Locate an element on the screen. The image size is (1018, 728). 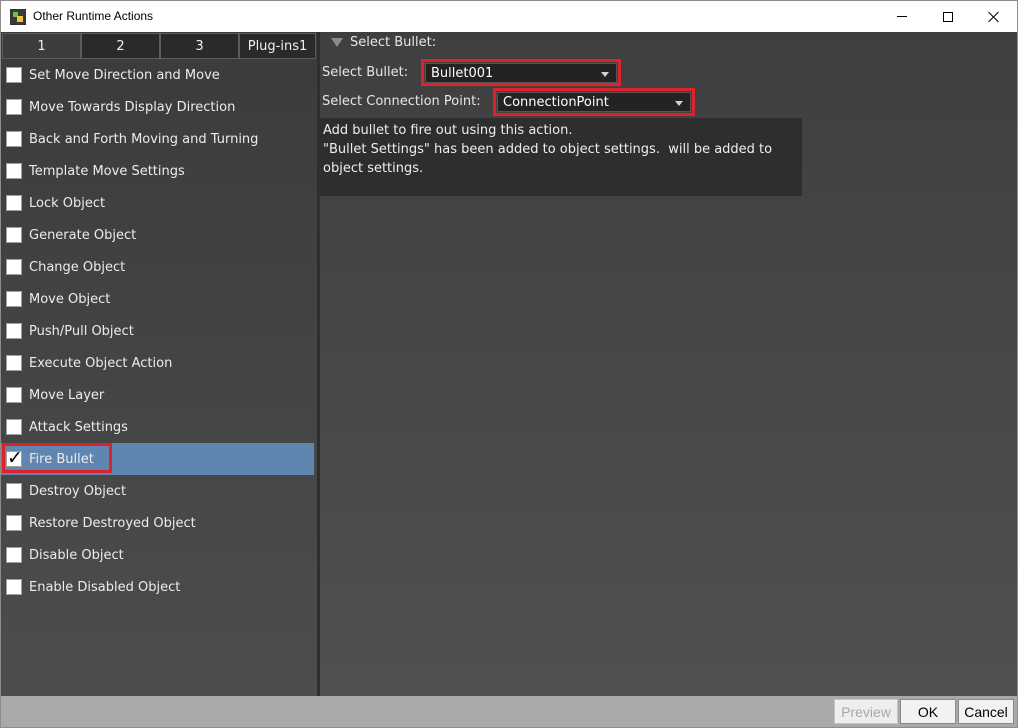
action-push-pull-object: Push/Pull Object is located at coordinates (159, 331).